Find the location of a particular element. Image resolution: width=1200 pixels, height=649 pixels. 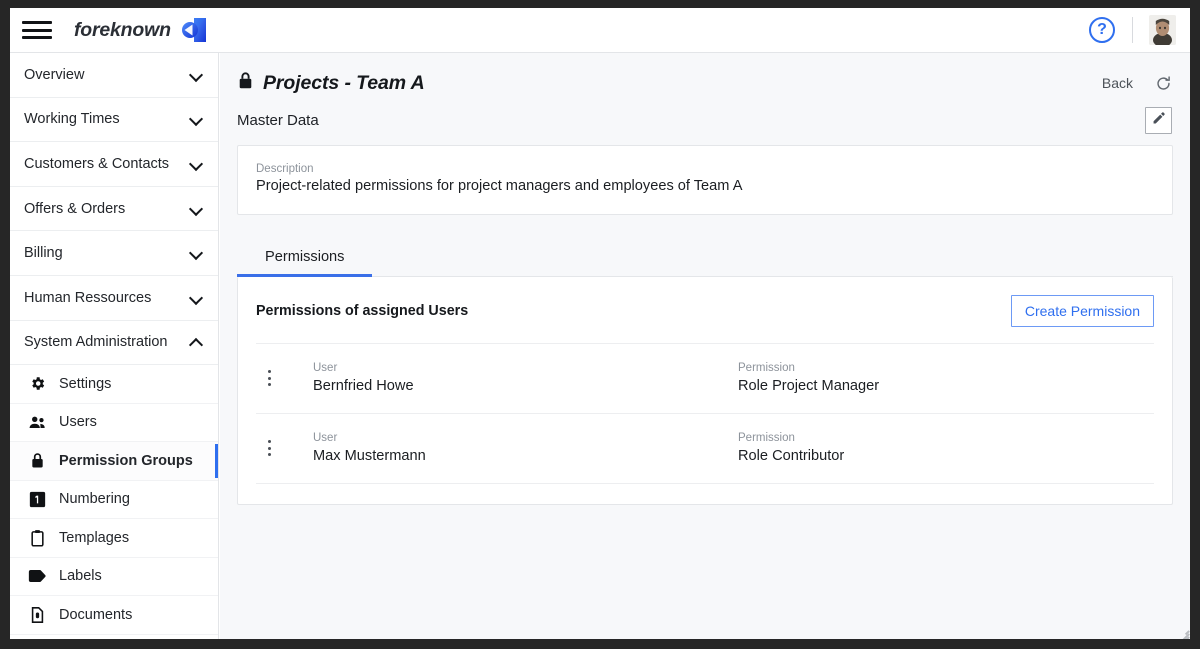

master-data-subheader: Master Data is located at coordinates (705, 117).